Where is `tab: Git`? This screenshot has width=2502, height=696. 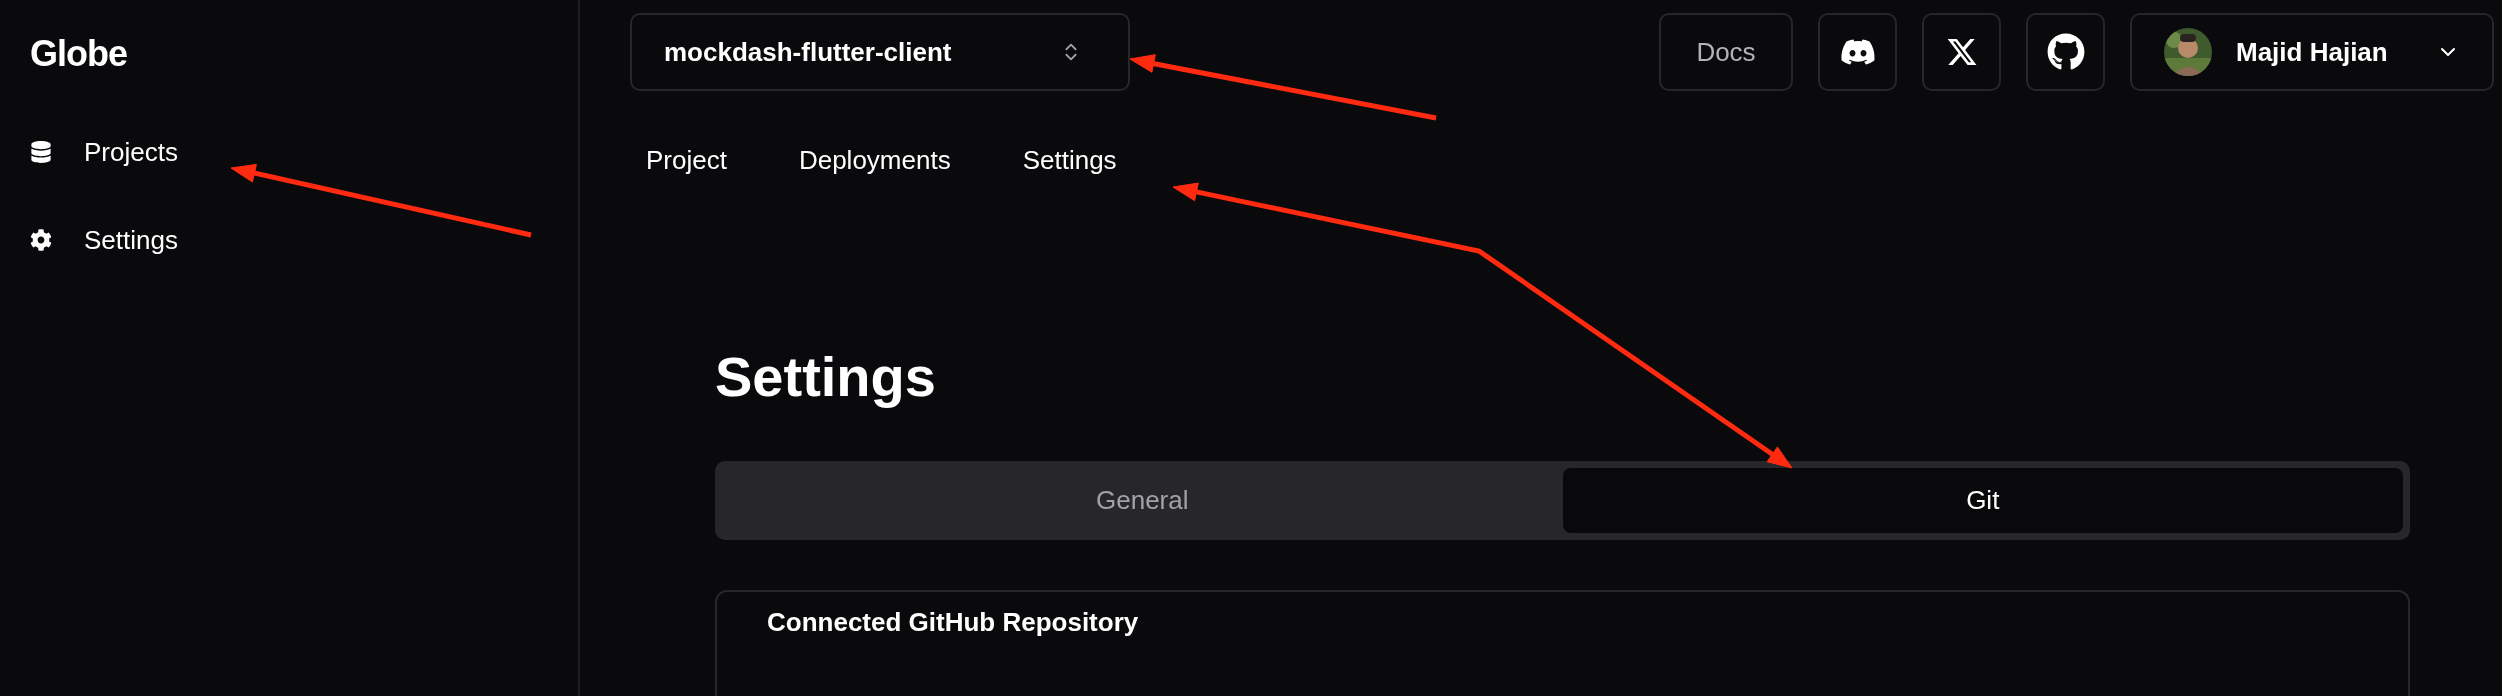 tab: Git is located at coordinates (1982, 500).